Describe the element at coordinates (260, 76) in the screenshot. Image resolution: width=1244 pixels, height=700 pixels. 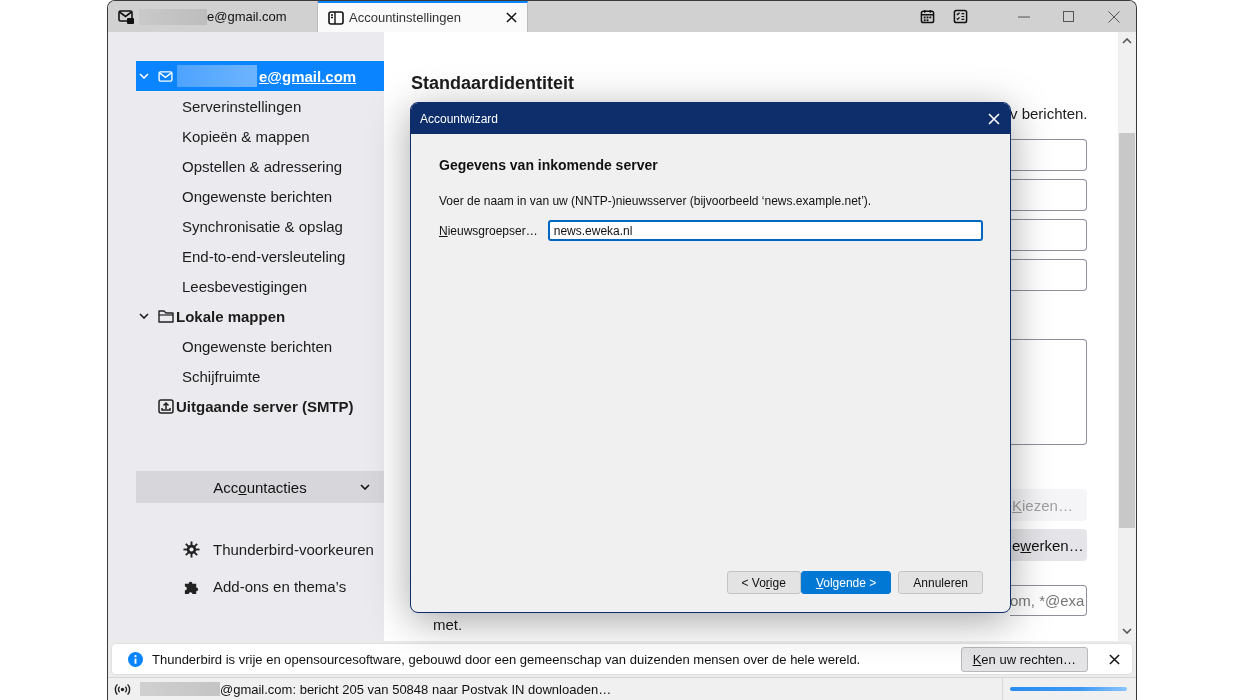
I see `account-item: e@gmail.com` at that location.